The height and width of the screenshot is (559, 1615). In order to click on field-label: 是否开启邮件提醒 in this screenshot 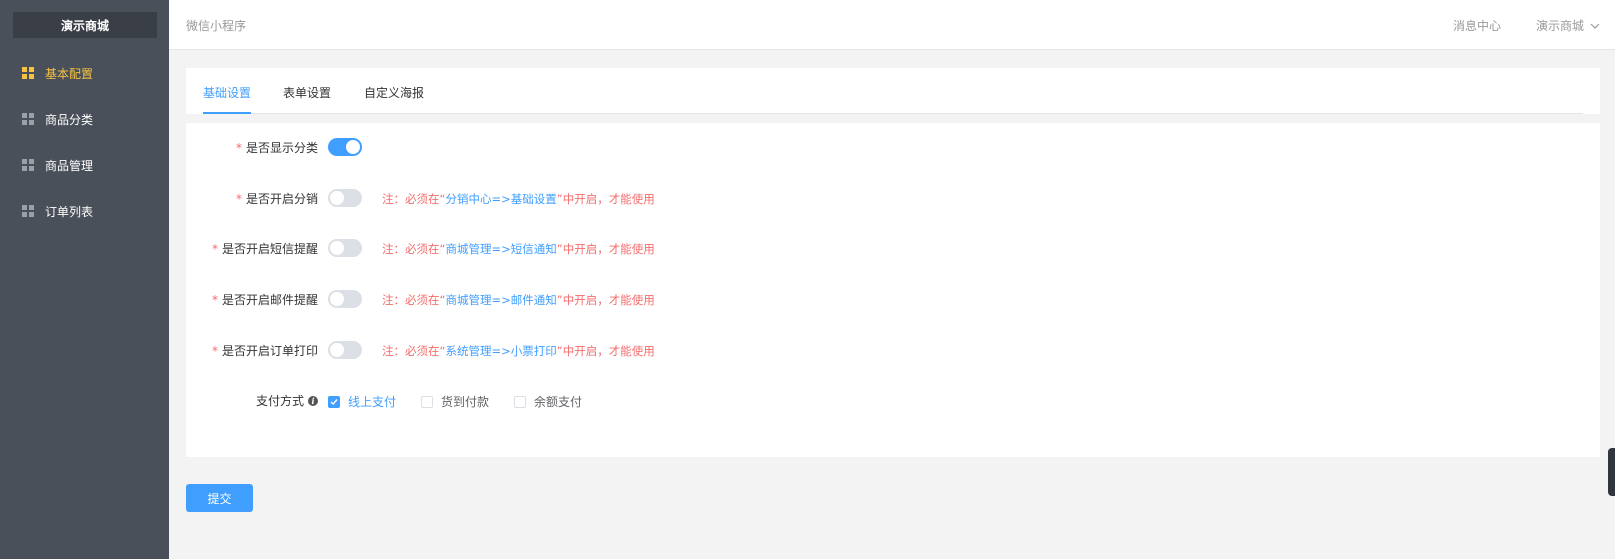, I will do `click(269, 300)`.